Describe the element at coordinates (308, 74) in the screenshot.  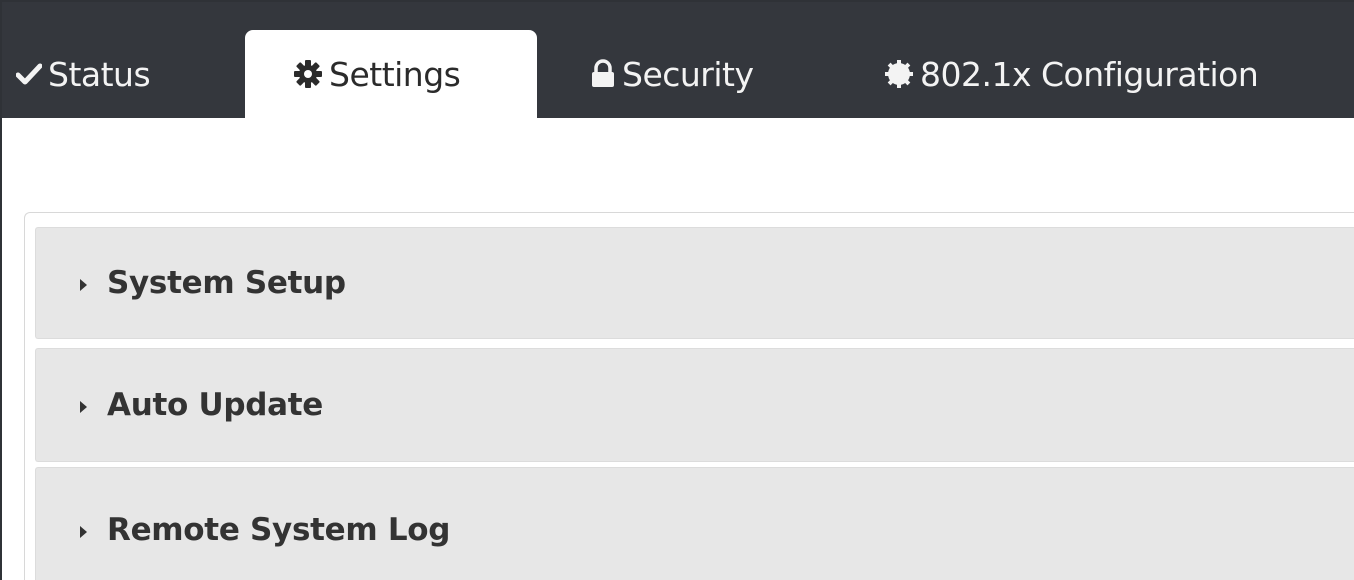
I see `gear-icon` at that location.